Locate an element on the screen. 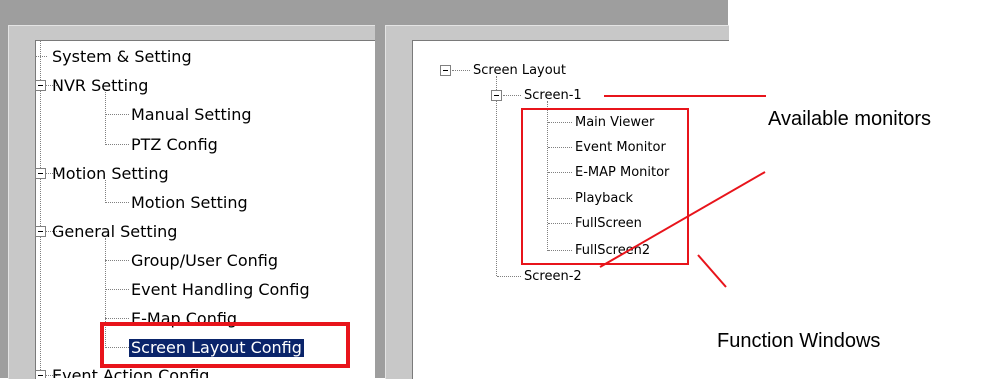  annotation-lines is located at coordinates (682, 191).